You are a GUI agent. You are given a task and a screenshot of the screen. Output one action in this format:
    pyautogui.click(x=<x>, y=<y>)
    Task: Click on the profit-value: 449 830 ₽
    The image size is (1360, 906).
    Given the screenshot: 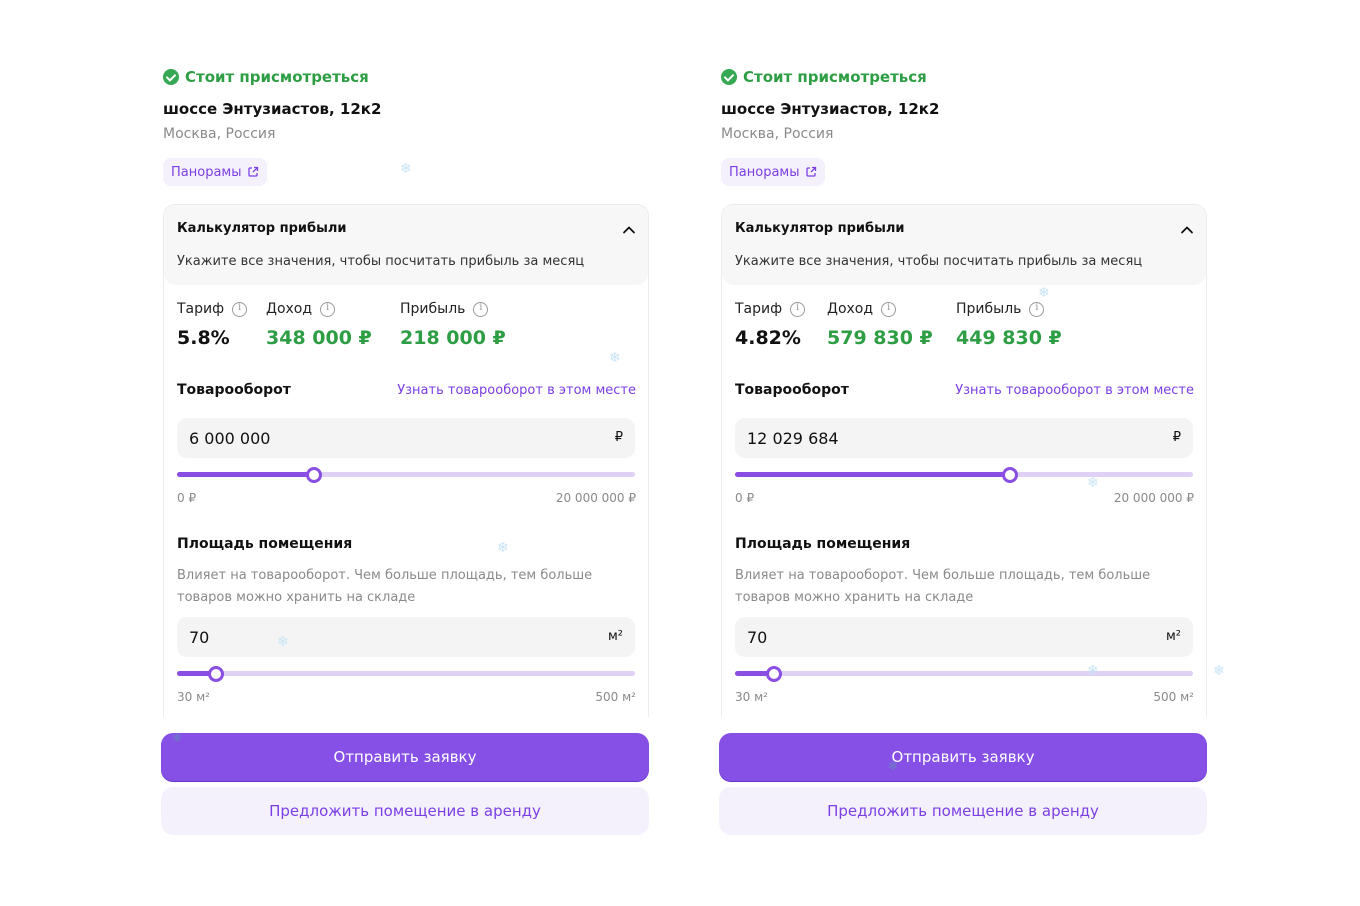 What is the action you would take?
    pyautogui.click(x=1009, y=338)
    